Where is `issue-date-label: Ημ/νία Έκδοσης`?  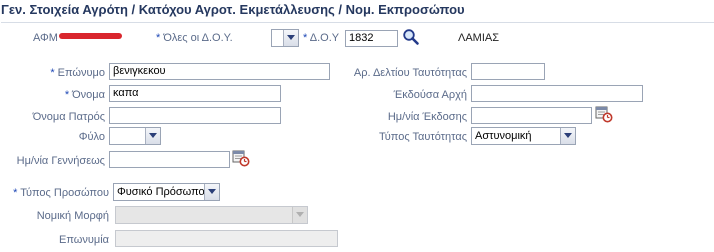
issue-date-label: Ημ/νία Έκδοσης is located at coordinates (427, 117).